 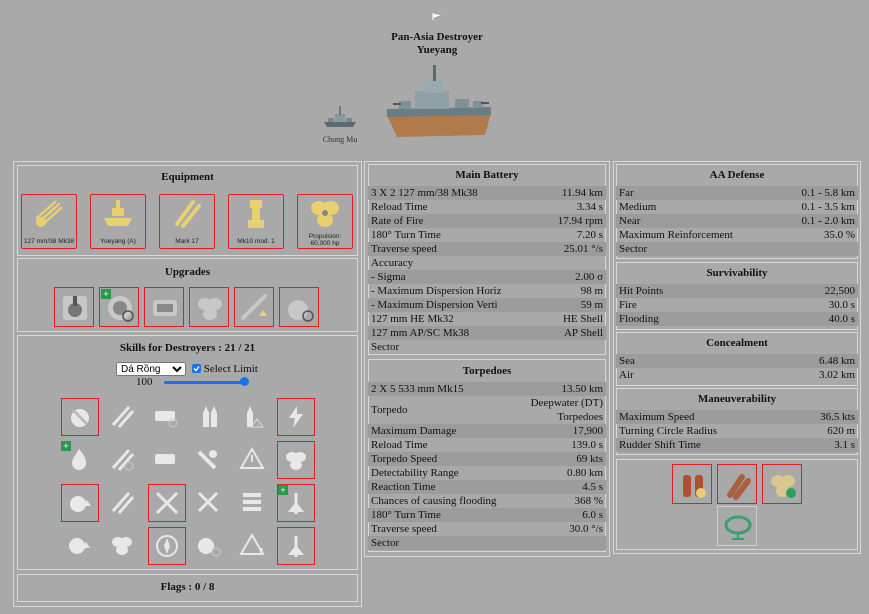 I want to click on equipment-fire-control: Mk10 mod. 1, so click(x=256, y=221).